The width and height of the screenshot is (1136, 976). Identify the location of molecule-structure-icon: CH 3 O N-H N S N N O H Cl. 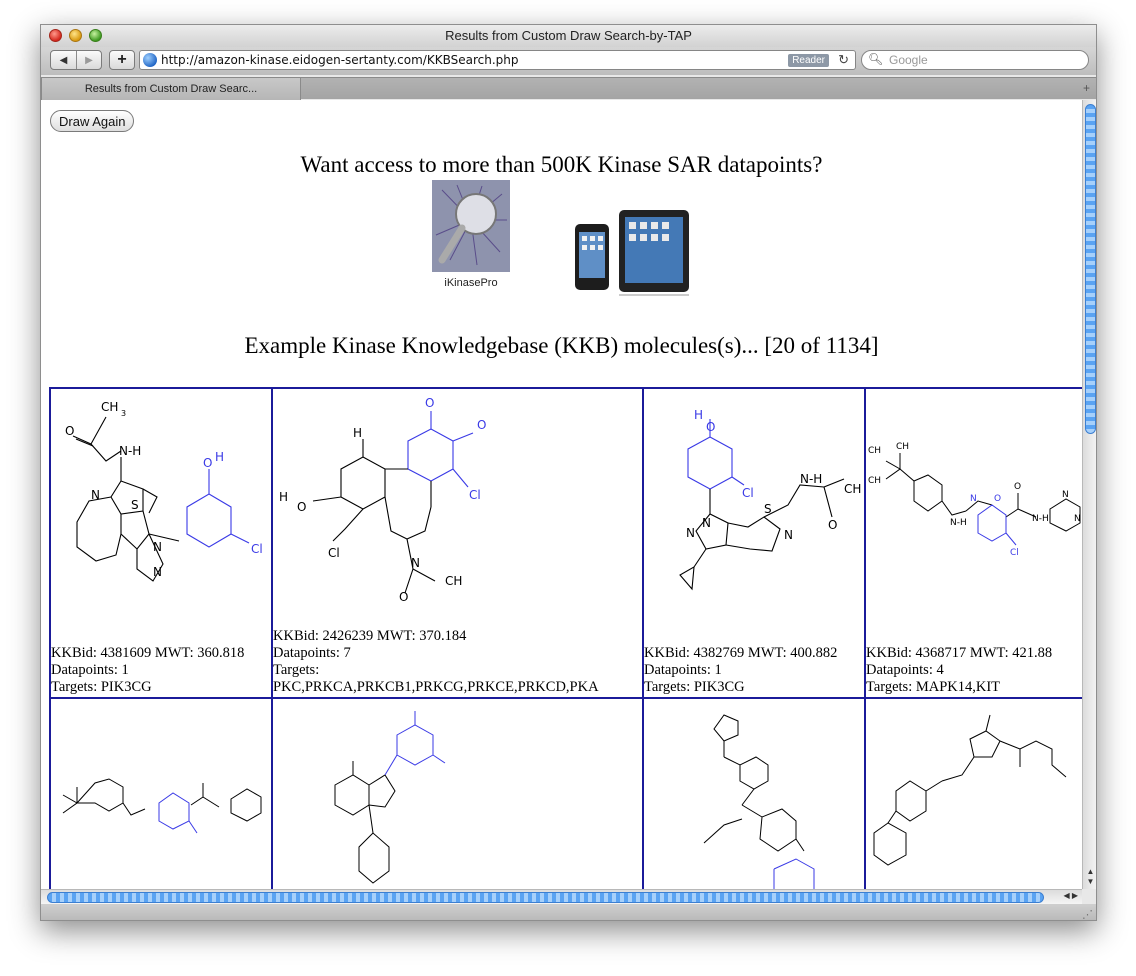
(164, 491).